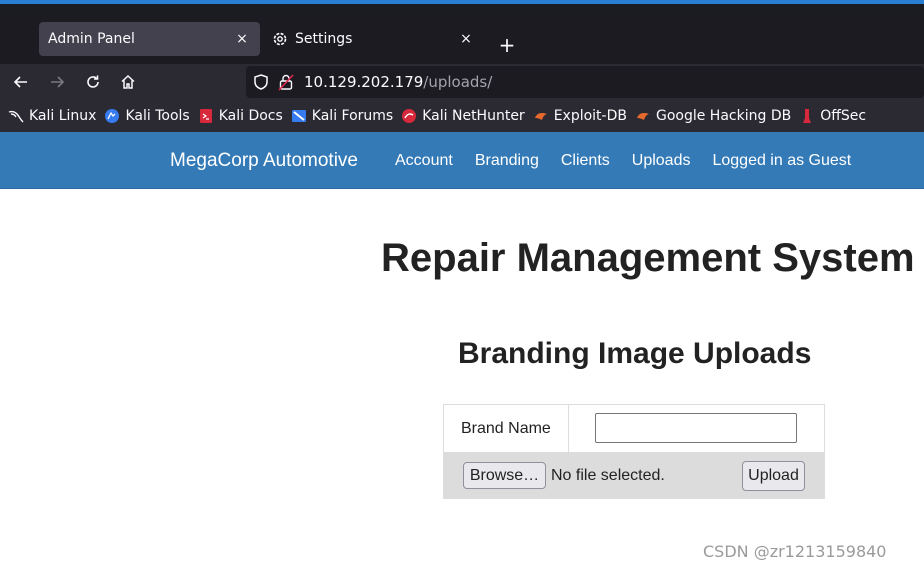  I want to click on bookmark-offsec: OffSec, so click(832, 116).